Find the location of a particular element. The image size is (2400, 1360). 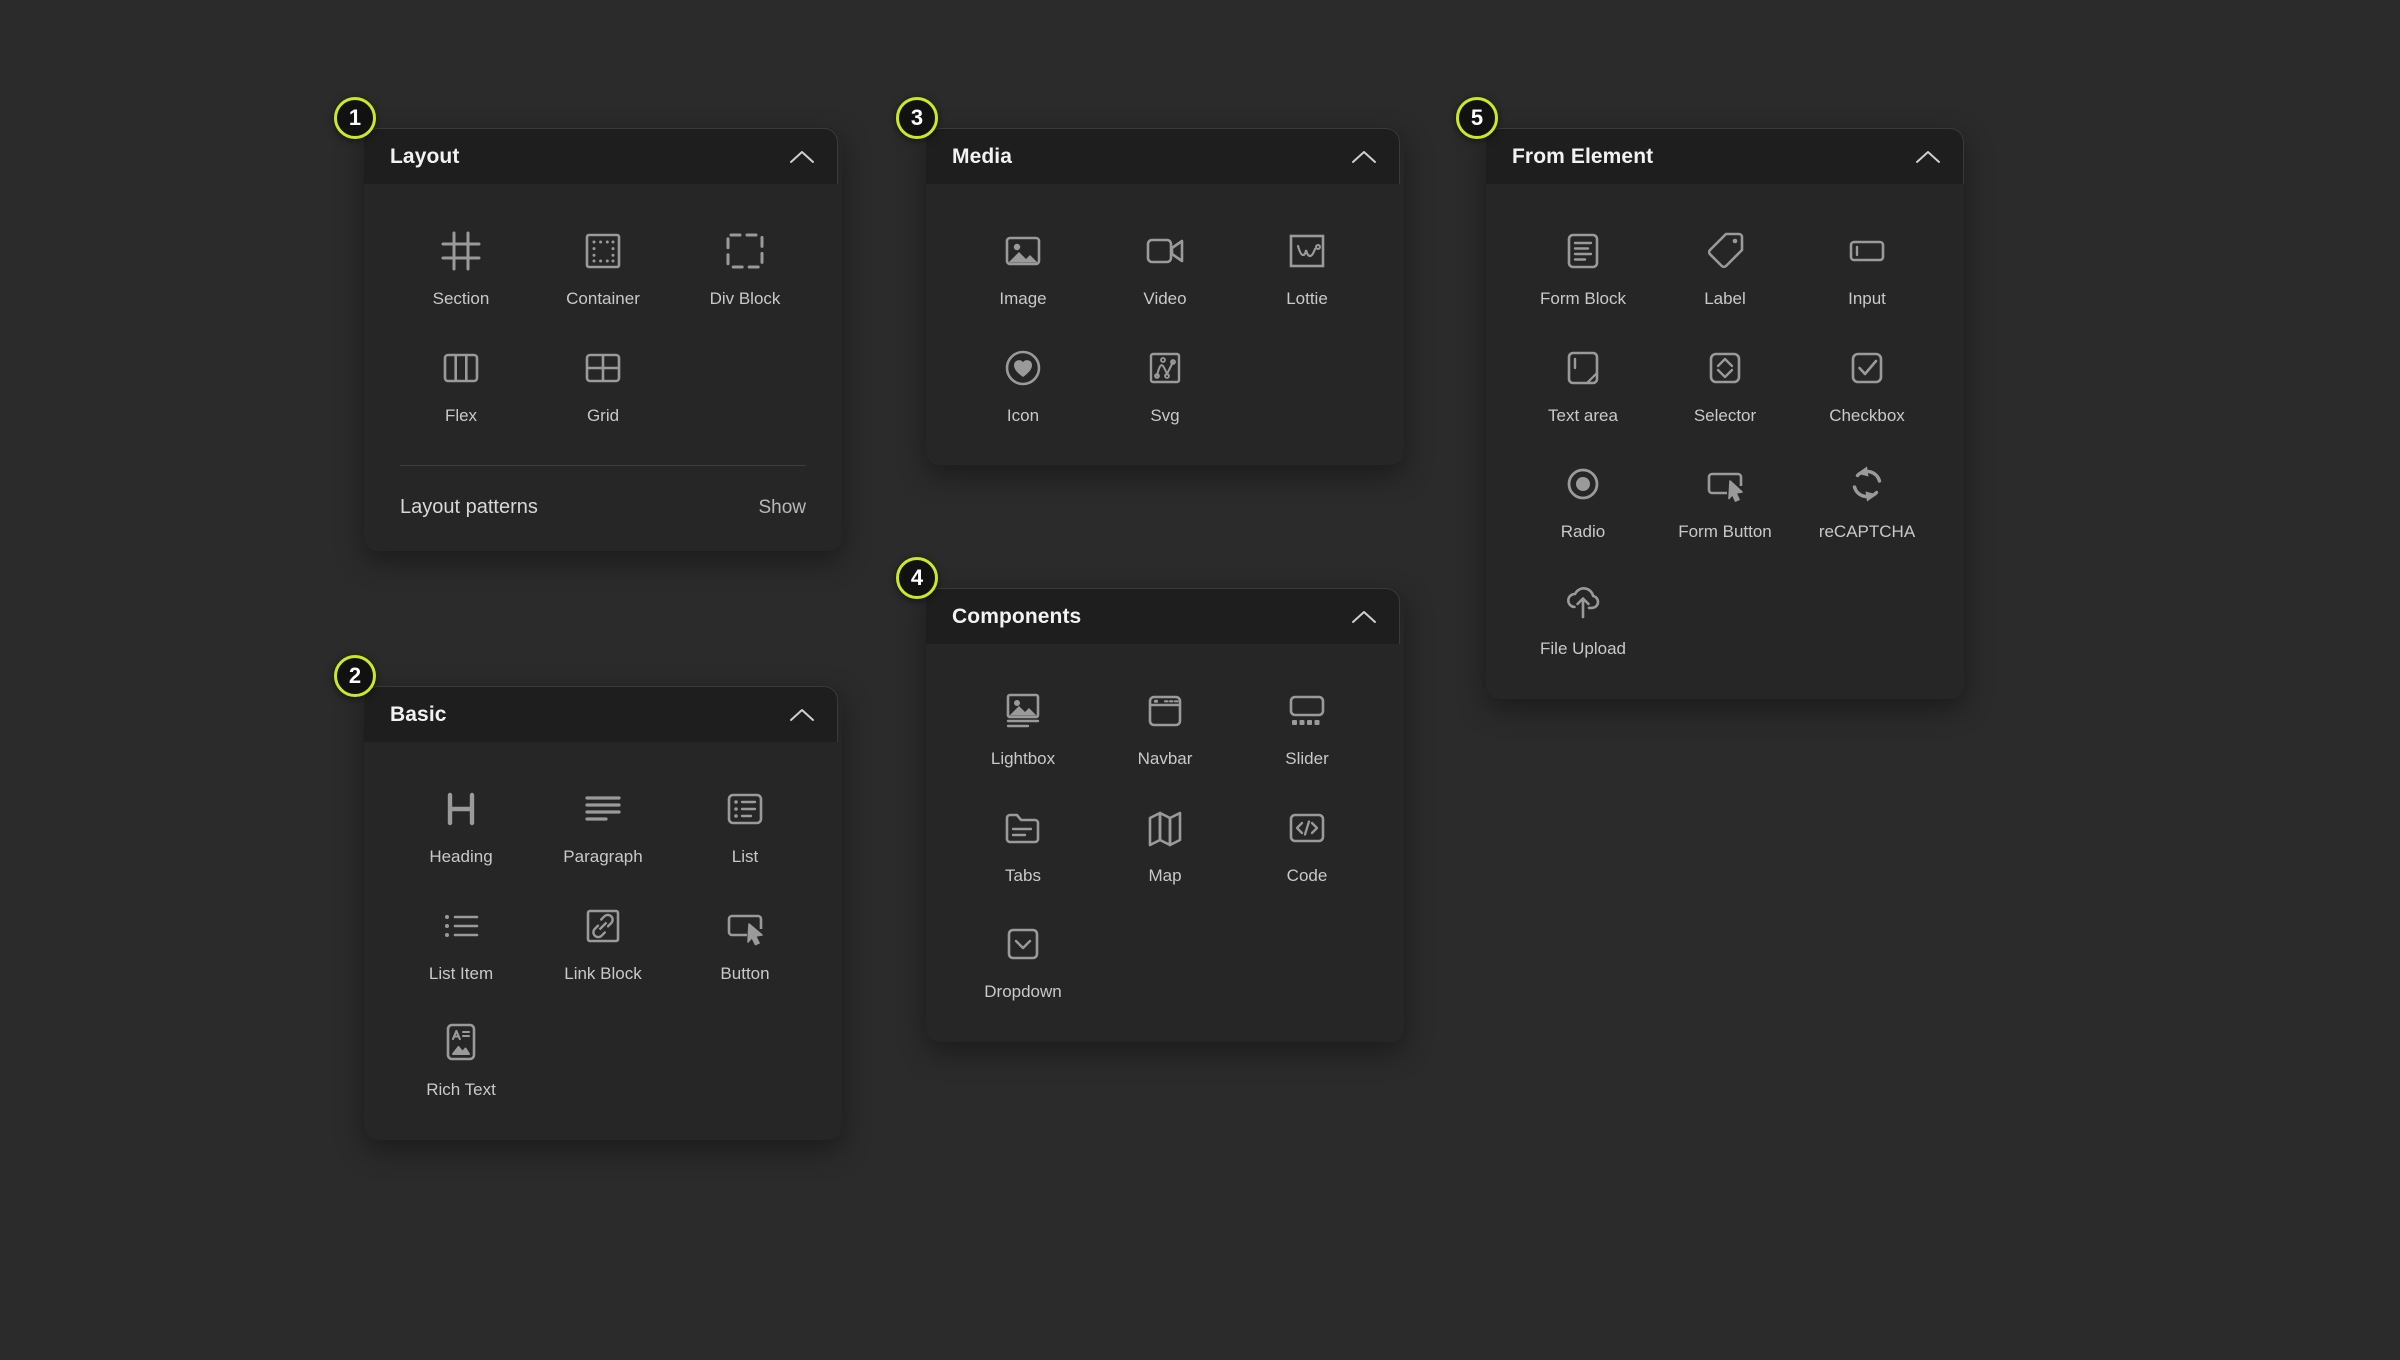

element-label: Icon is located at coordinates (1023, 415).